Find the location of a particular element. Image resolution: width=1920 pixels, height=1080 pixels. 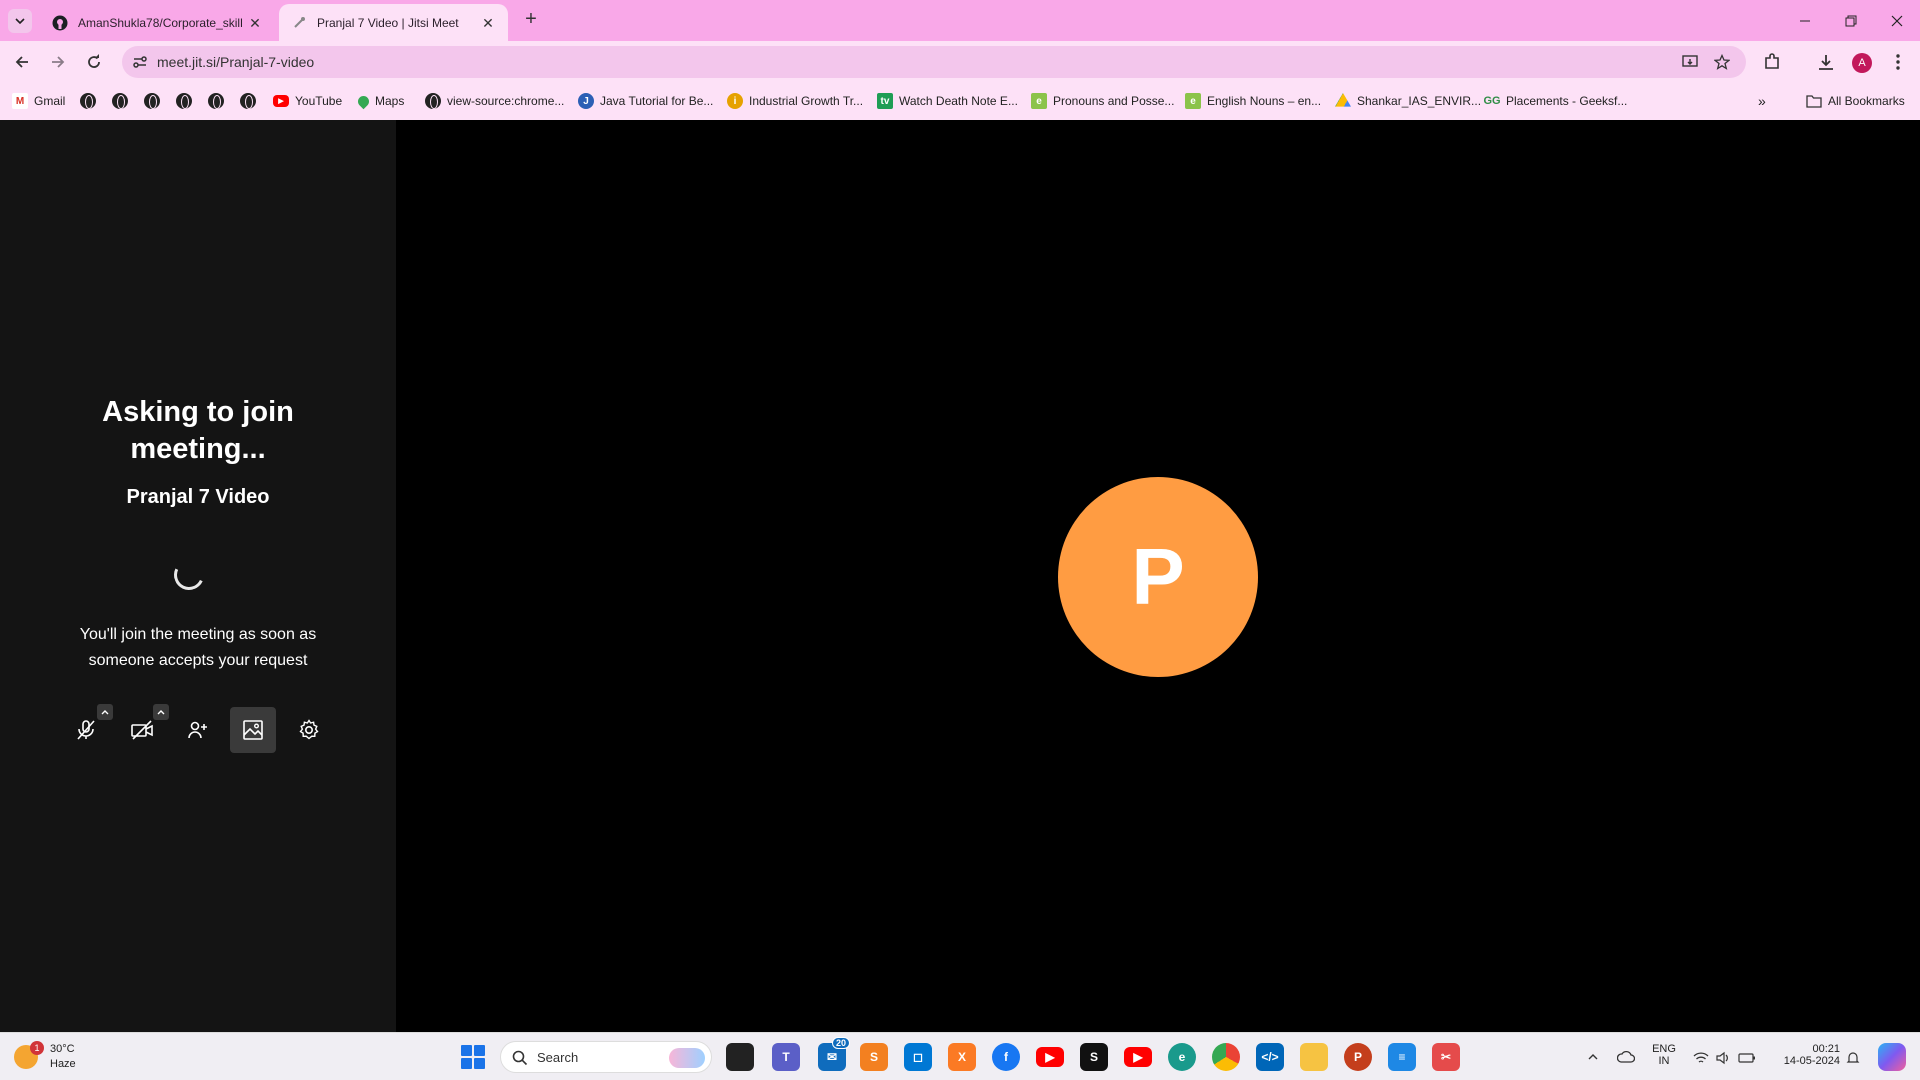

sonyliv-icon: S is located at coordinates (1094, 1057).